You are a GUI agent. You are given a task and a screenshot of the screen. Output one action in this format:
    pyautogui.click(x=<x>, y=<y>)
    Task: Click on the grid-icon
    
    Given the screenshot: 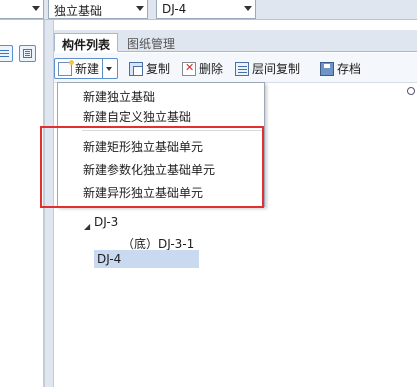 What is the action you would take?
    pyautogui.click(x=27, y=53)
    